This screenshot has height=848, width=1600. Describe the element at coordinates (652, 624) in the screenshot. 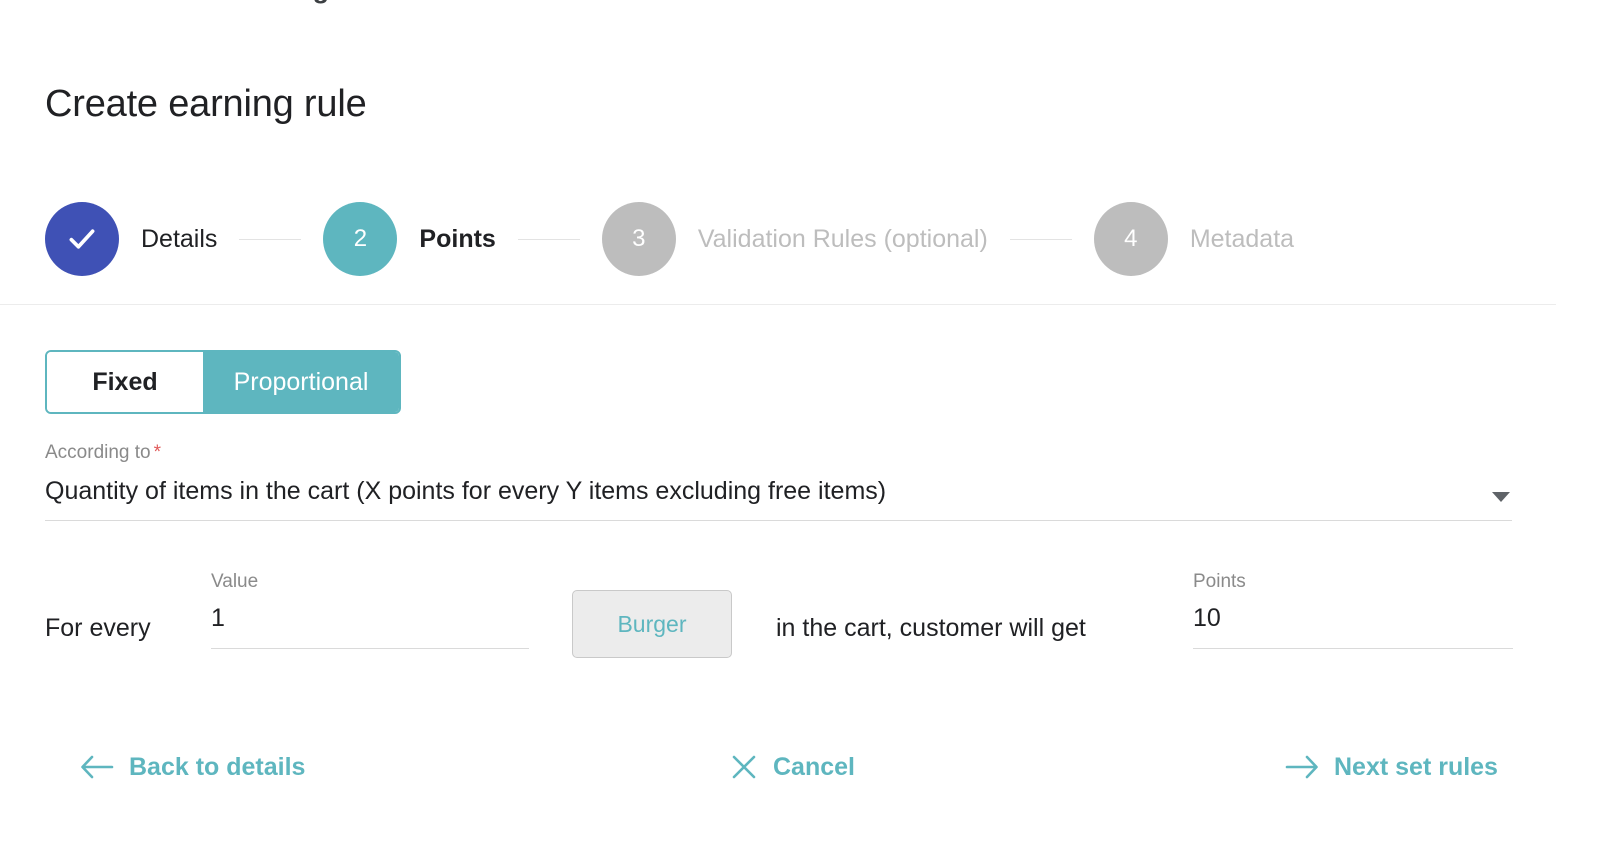

I see `item-picker-button: Burger` at that location.